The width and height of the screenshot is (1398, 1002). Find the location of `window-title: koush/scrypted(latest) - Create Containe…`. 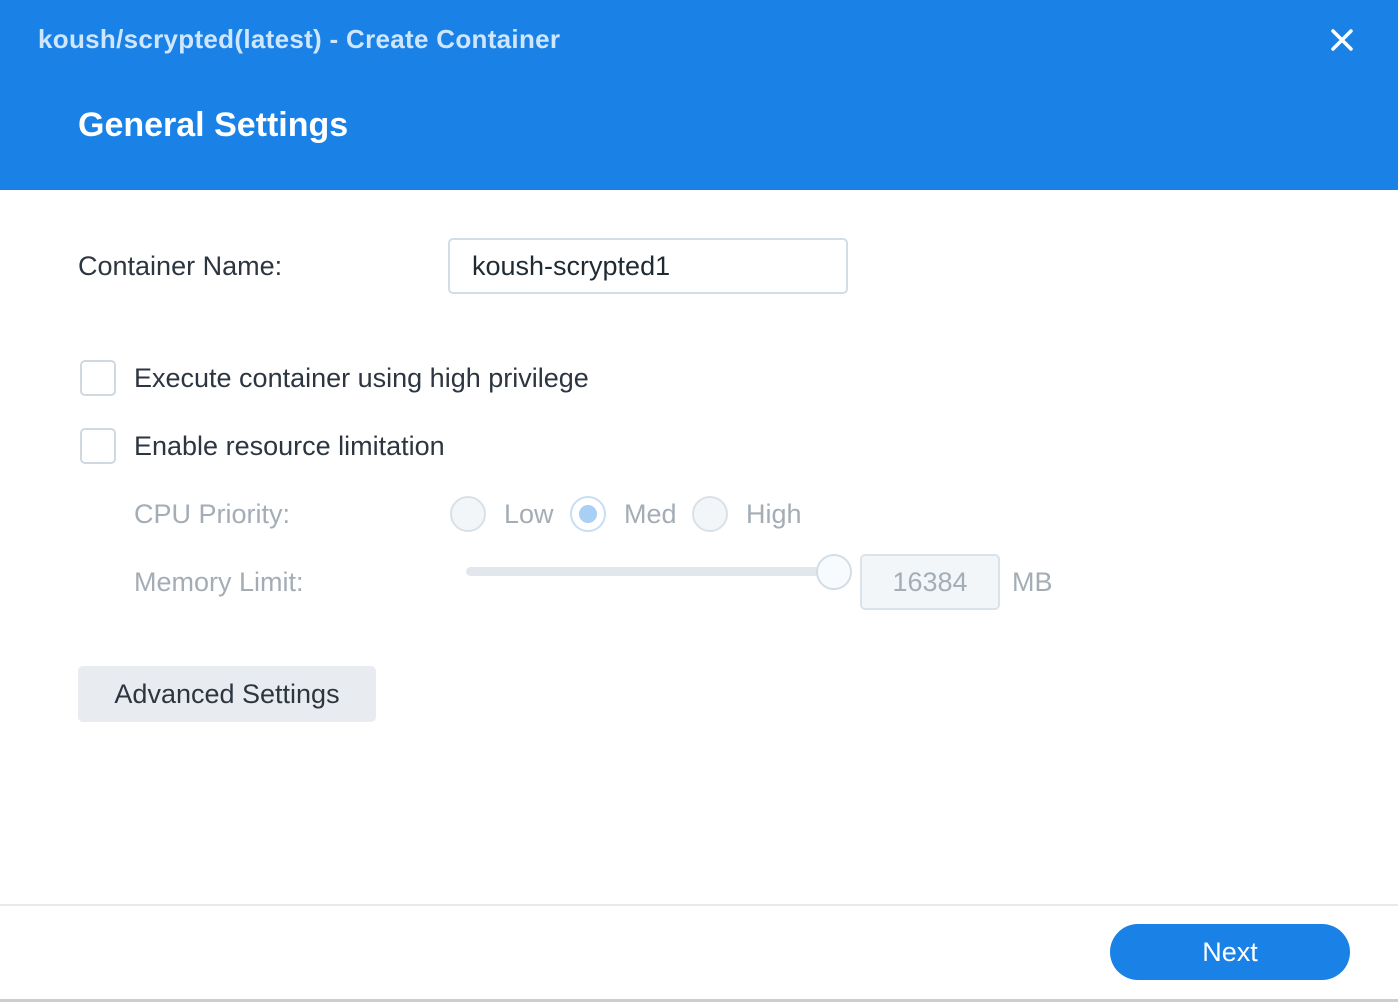

window-title: koush/scrypted(latest) - Create Containe… is located at coordinates (299, 39).